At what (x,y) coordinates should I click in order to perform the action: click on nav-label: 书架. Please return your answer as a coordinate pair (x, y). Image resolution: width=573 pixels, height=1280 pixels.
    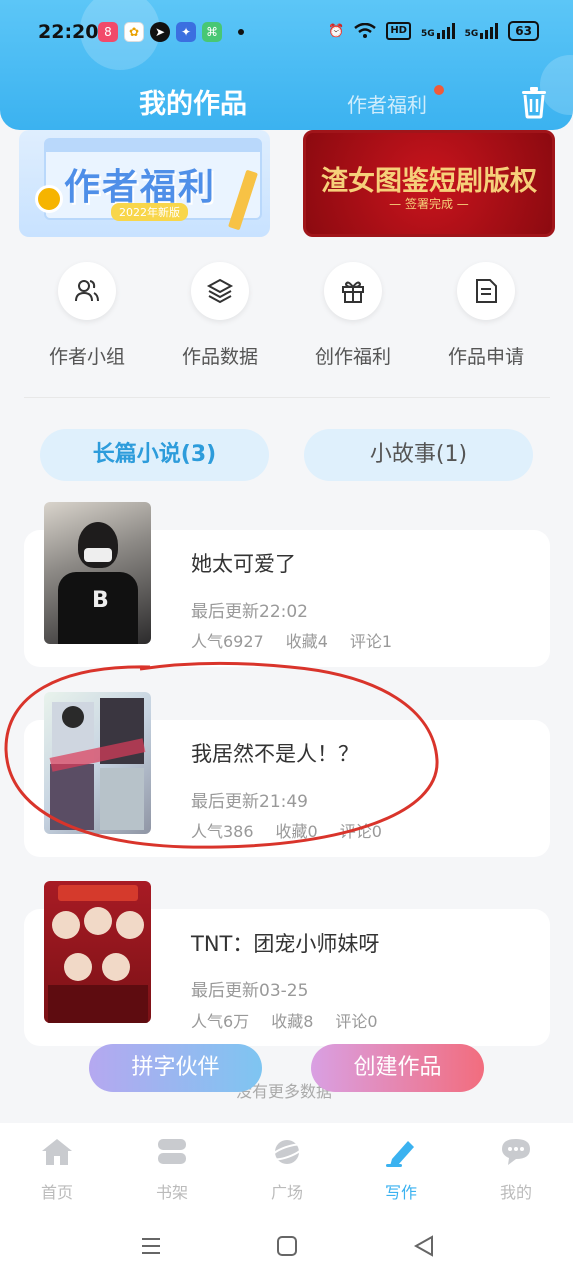
    Looking at the image, I should click on (171, 1192).